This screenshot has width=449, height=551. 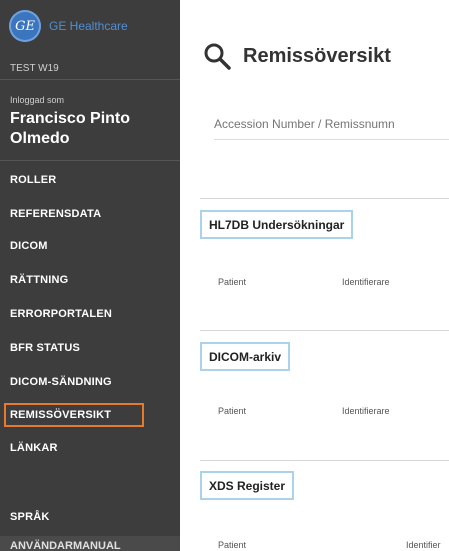 I want to click on logged-in-label: Inloggad som, so click(x=37, y=100).